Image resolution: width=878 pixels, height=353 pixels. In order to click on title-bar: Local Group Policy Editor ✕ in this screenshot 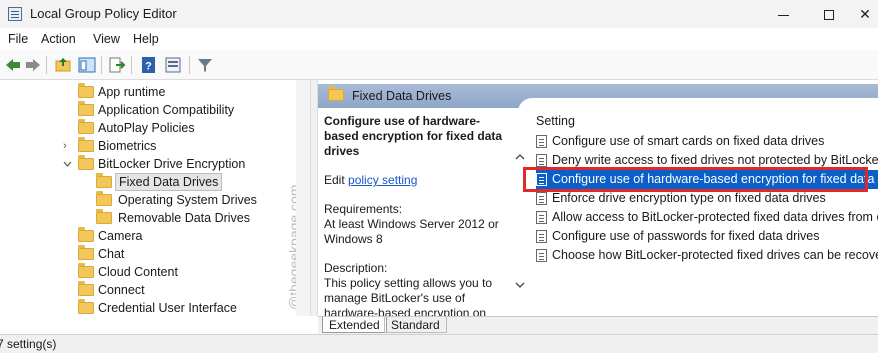, I will do `click(439, 14)`.